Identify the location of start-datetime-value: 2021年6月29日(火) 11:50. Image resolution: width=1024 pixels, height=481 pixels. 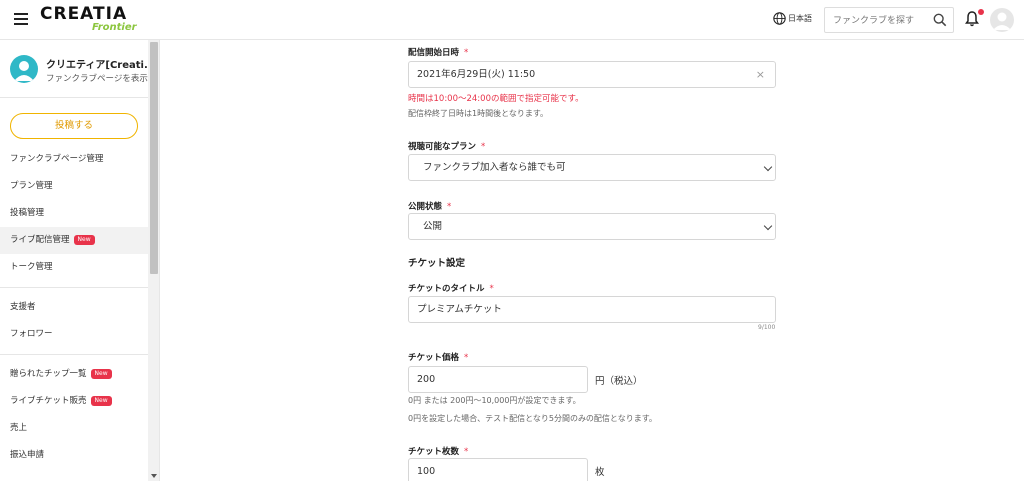
(476, 74).